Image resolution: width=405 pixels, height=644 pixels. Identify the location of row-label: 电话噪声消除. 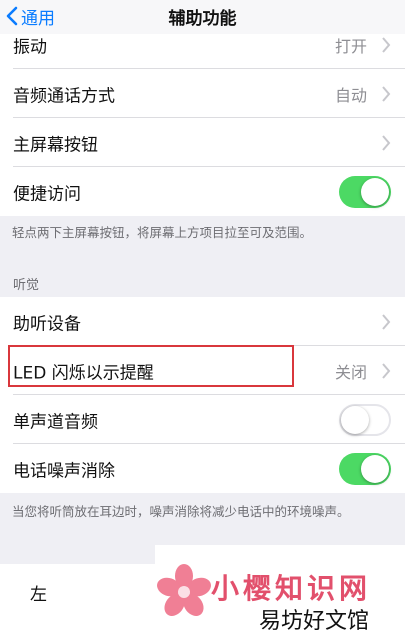
(64, 471).